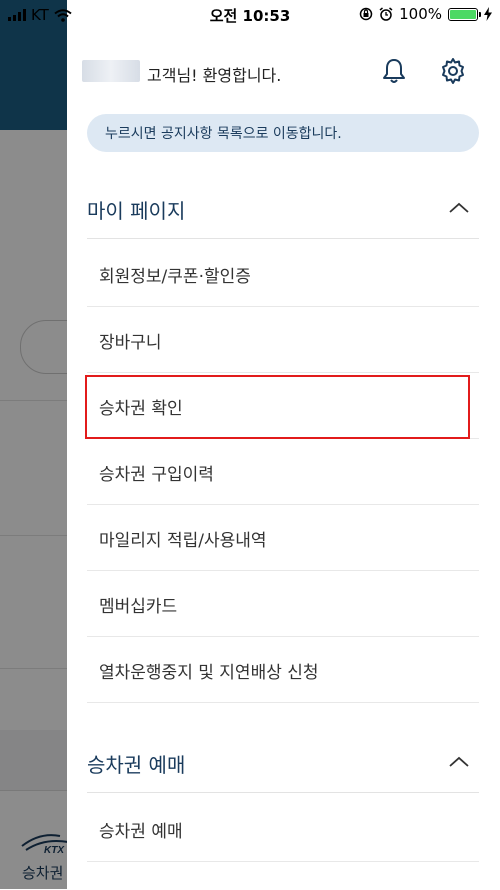  Describe the element at coordinates (386, 14) in the screenshot. I see `alarm-icon` at that location.